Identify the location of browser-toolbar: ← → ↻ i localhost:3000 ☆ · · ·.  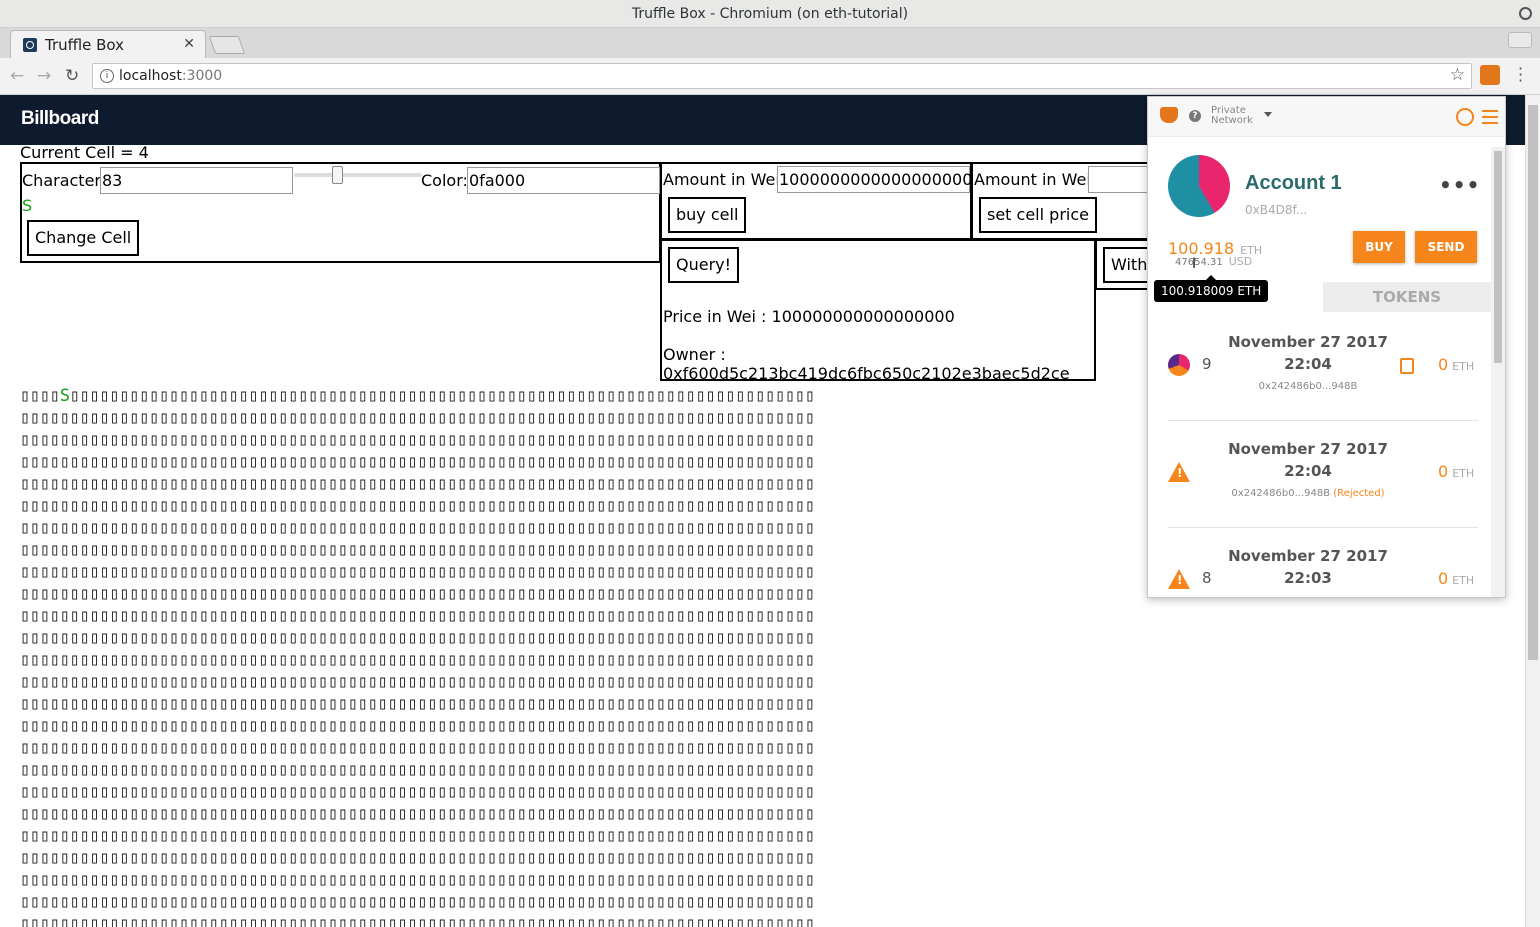
(770, 76).